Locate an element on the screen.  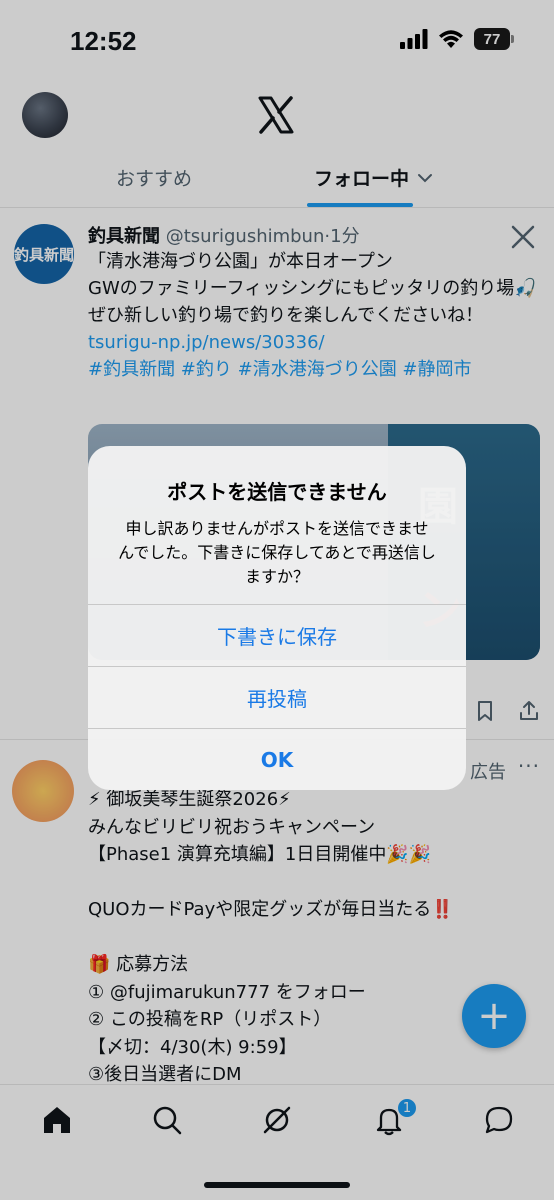
ok-button: OK is located at coordinates (277, 759).